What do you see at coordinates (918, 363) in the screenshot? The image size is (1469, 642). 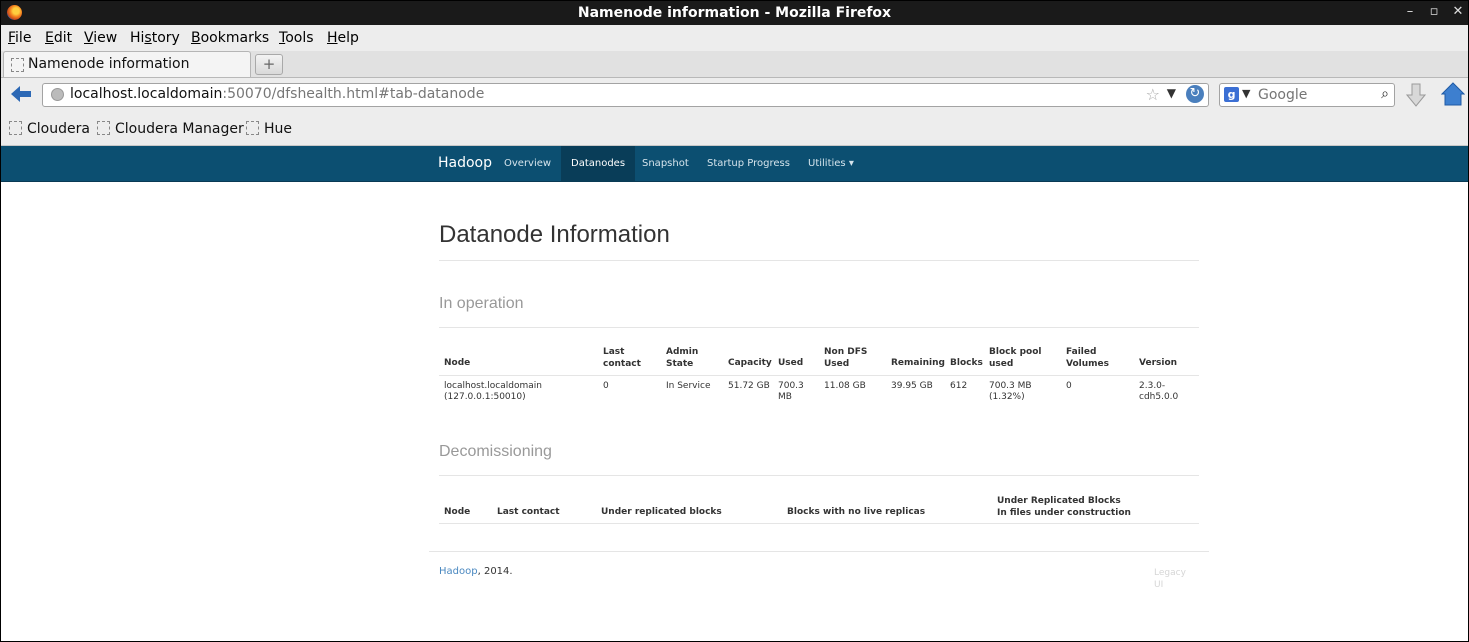 I see `col-remaining: Remaining` at bounding box center [918, 363].